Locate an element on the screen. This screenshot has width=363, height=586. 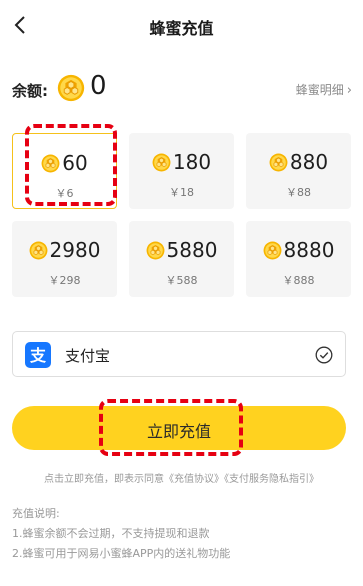
top-bar: 蜂蜜充值 is located at coordinates (181, 26).